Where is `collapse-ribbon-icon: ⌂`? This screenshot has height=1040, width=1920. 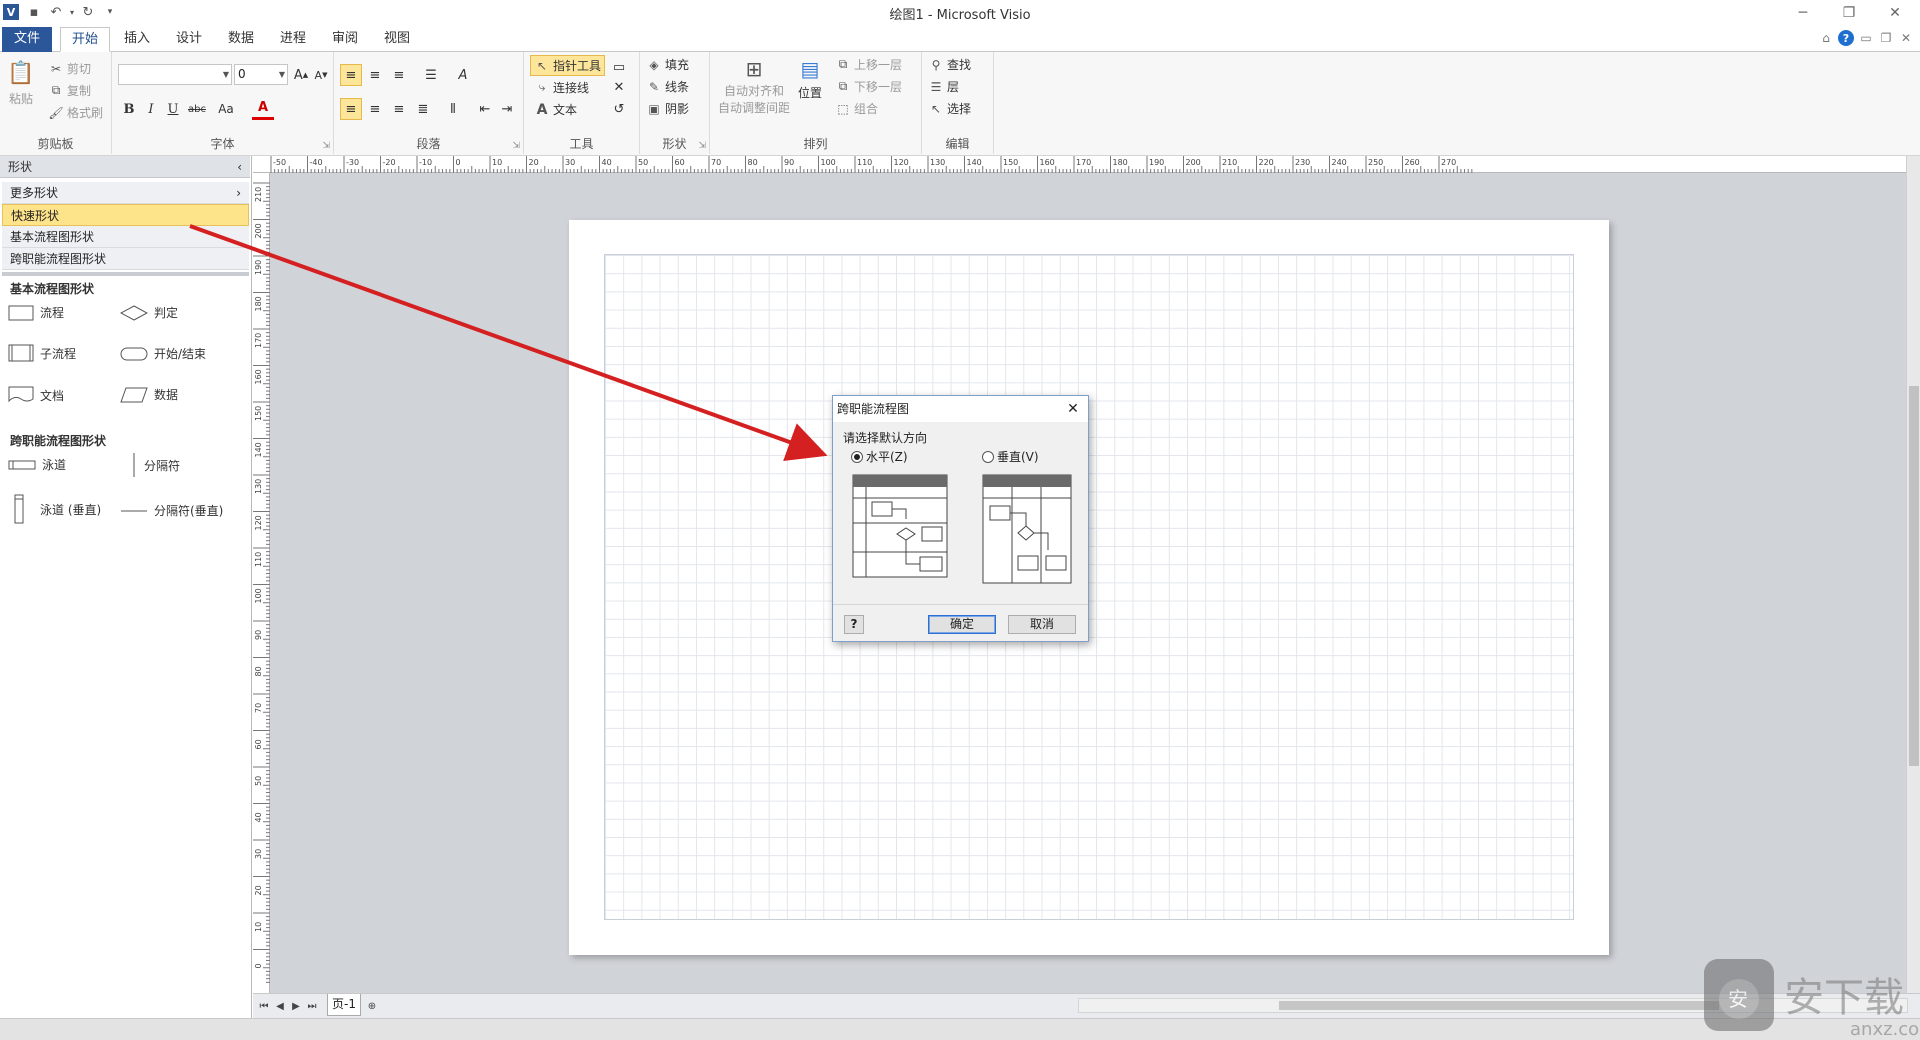
collapse-ribbon-icon: ⌂ is located at coordinates (1826, 38).